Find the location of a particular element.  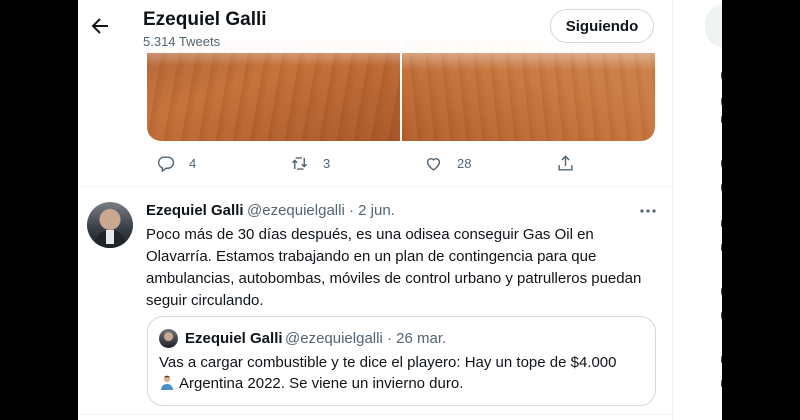

tweet-author-meta: @ezequielgalli · 2 jun. is located at coordinates (321, 210).